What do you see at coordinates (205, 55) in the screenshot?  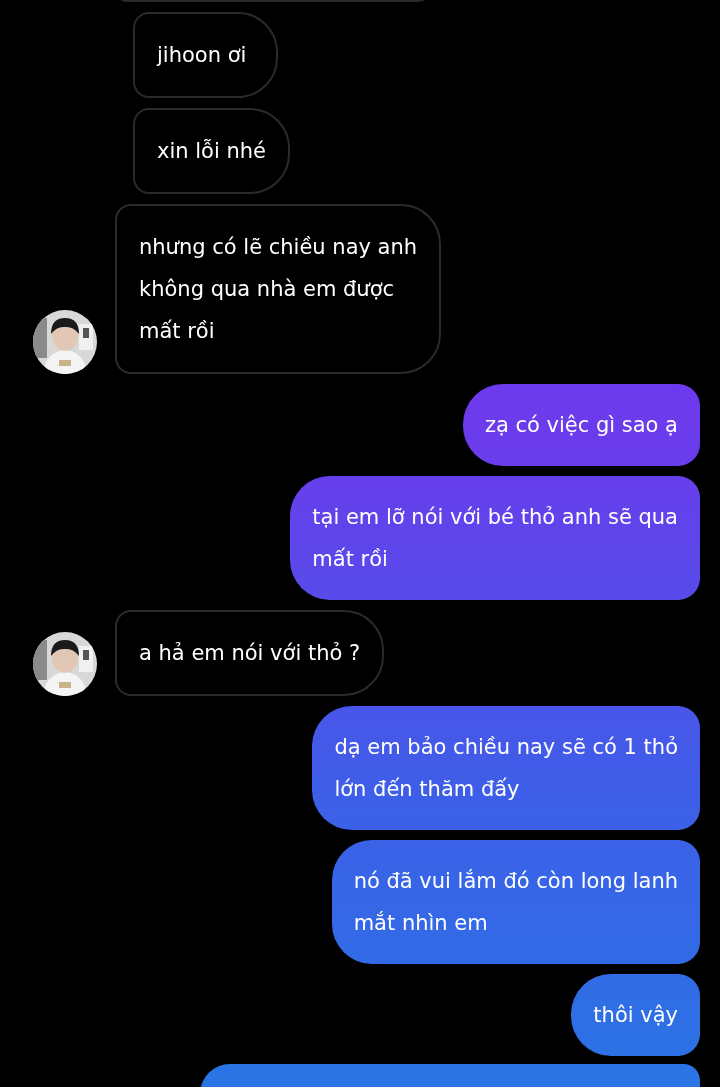 I see `message-bubble: jihoon ơi` at bounding box center [205, 55].